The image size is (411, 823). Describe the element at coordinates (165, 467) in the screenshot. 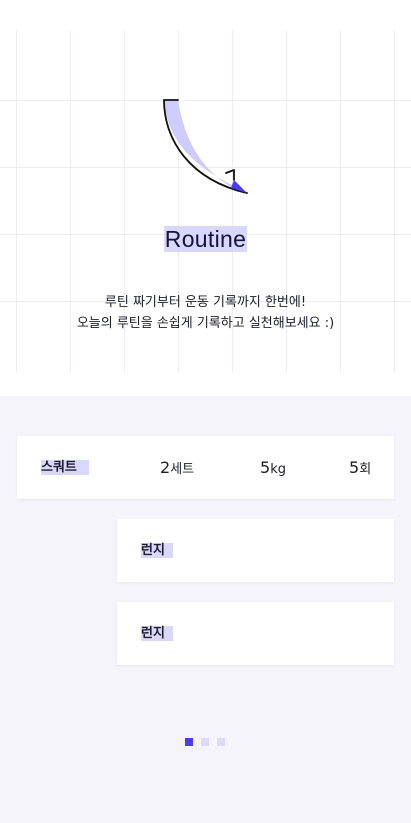

I see `sets-number: 2` at that location.